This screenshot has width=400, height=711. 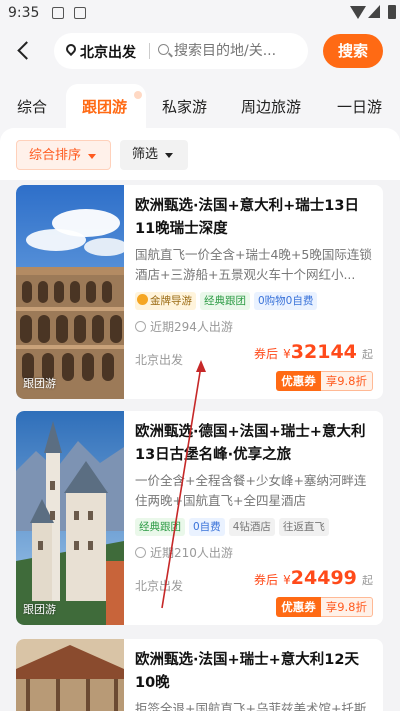 What do you see at coordinates (108, 52) in the screenshot?
I see `departure-city: 北京出发` at bounding box center [108, 52].